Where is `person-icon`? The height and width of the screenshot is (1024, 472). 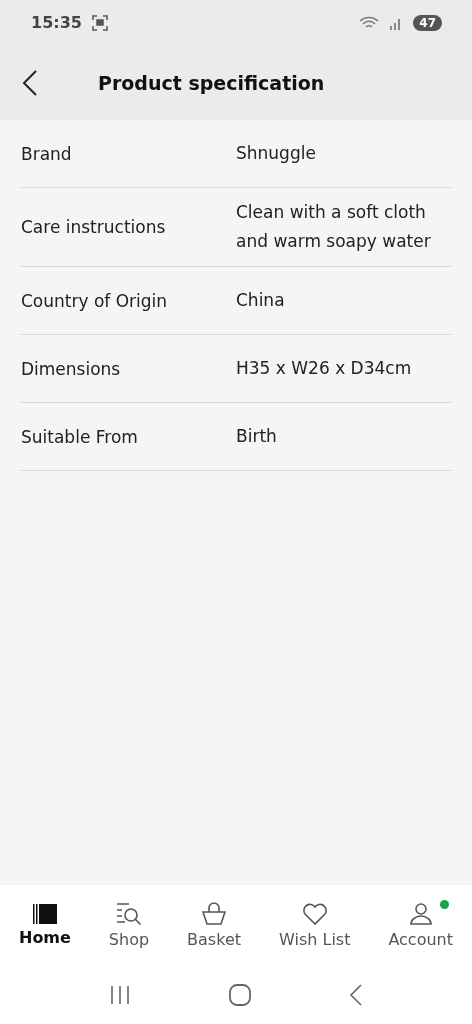 person-icon is located at coordinates (420, 913).